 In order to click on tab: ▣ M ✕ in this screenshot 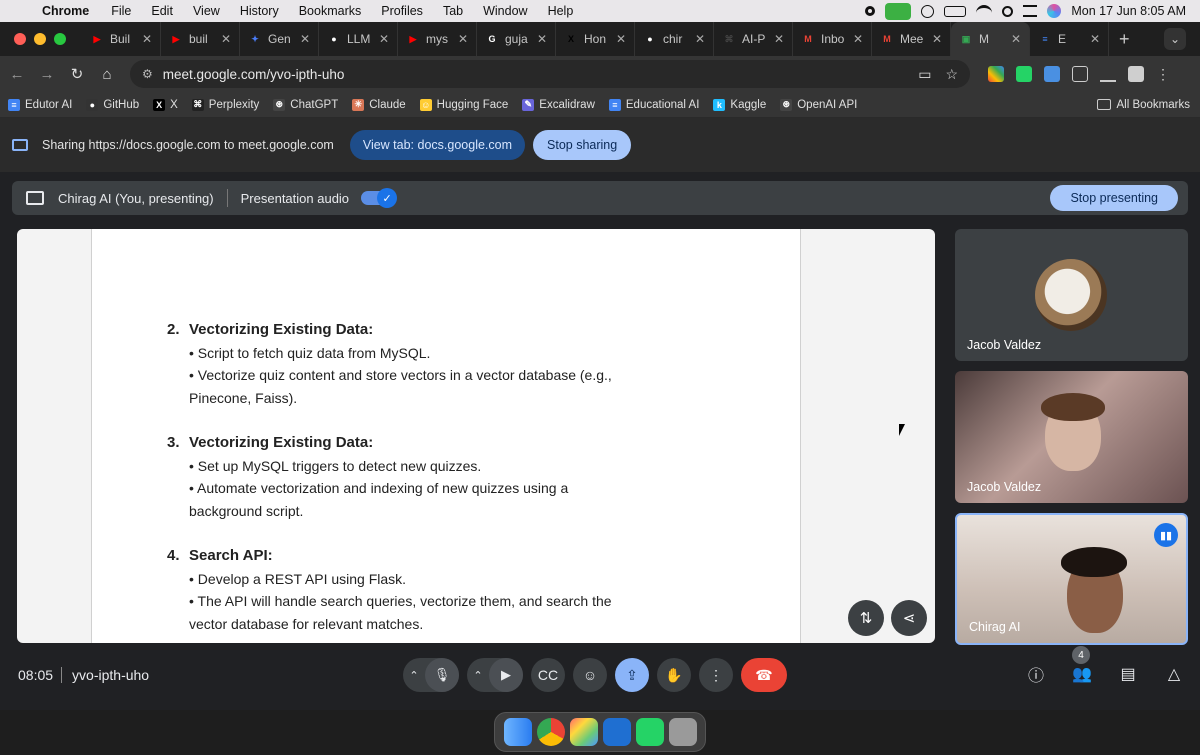, I will do `click(990, 39)`.